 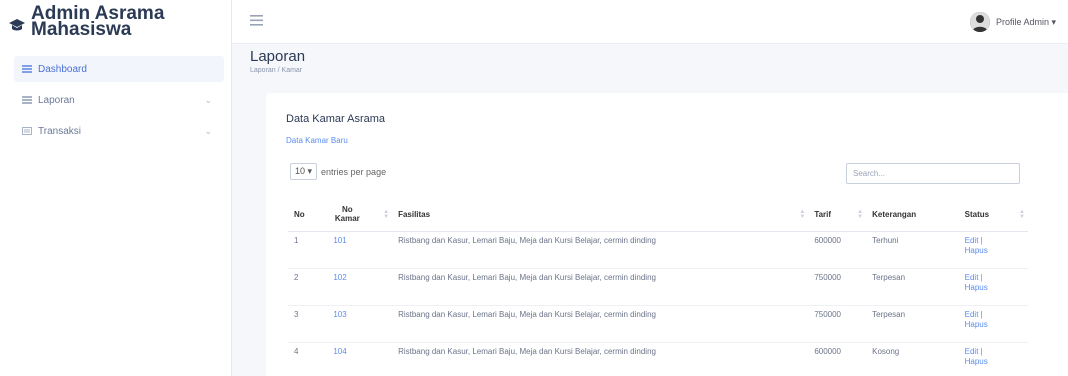 What do you see at coordinates (414, 214) in the screenshot?
I see `column-header-label: Fasilitas` at bounding box center [414, 214].